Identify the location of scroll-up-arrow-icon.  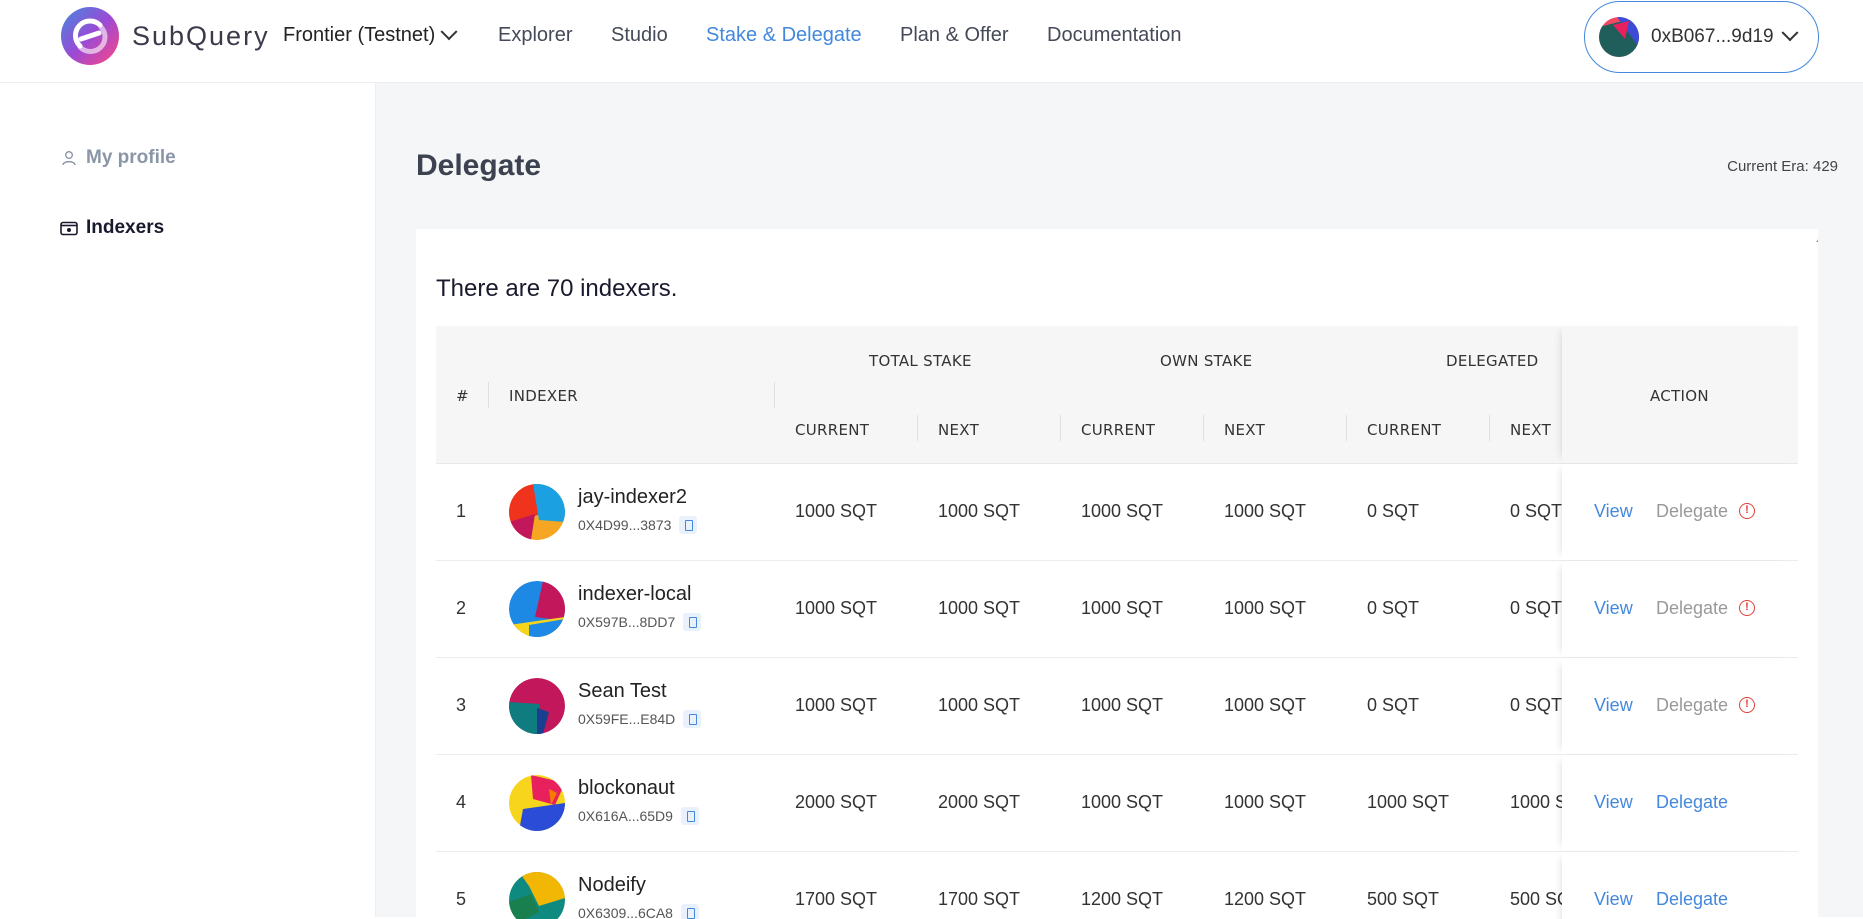
(1817, 238).